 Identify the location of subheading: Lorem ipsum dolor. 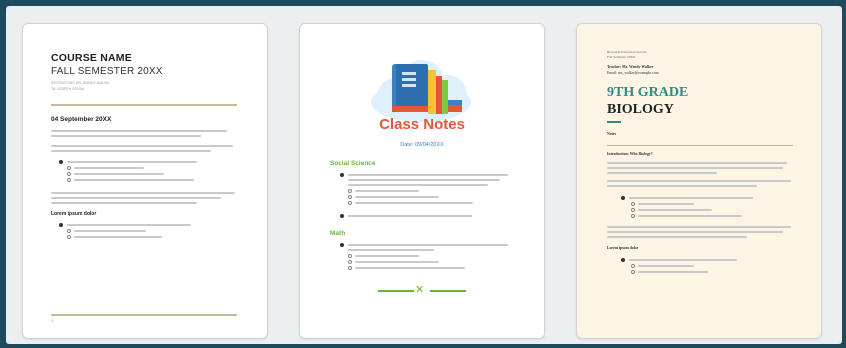
(74, 214).